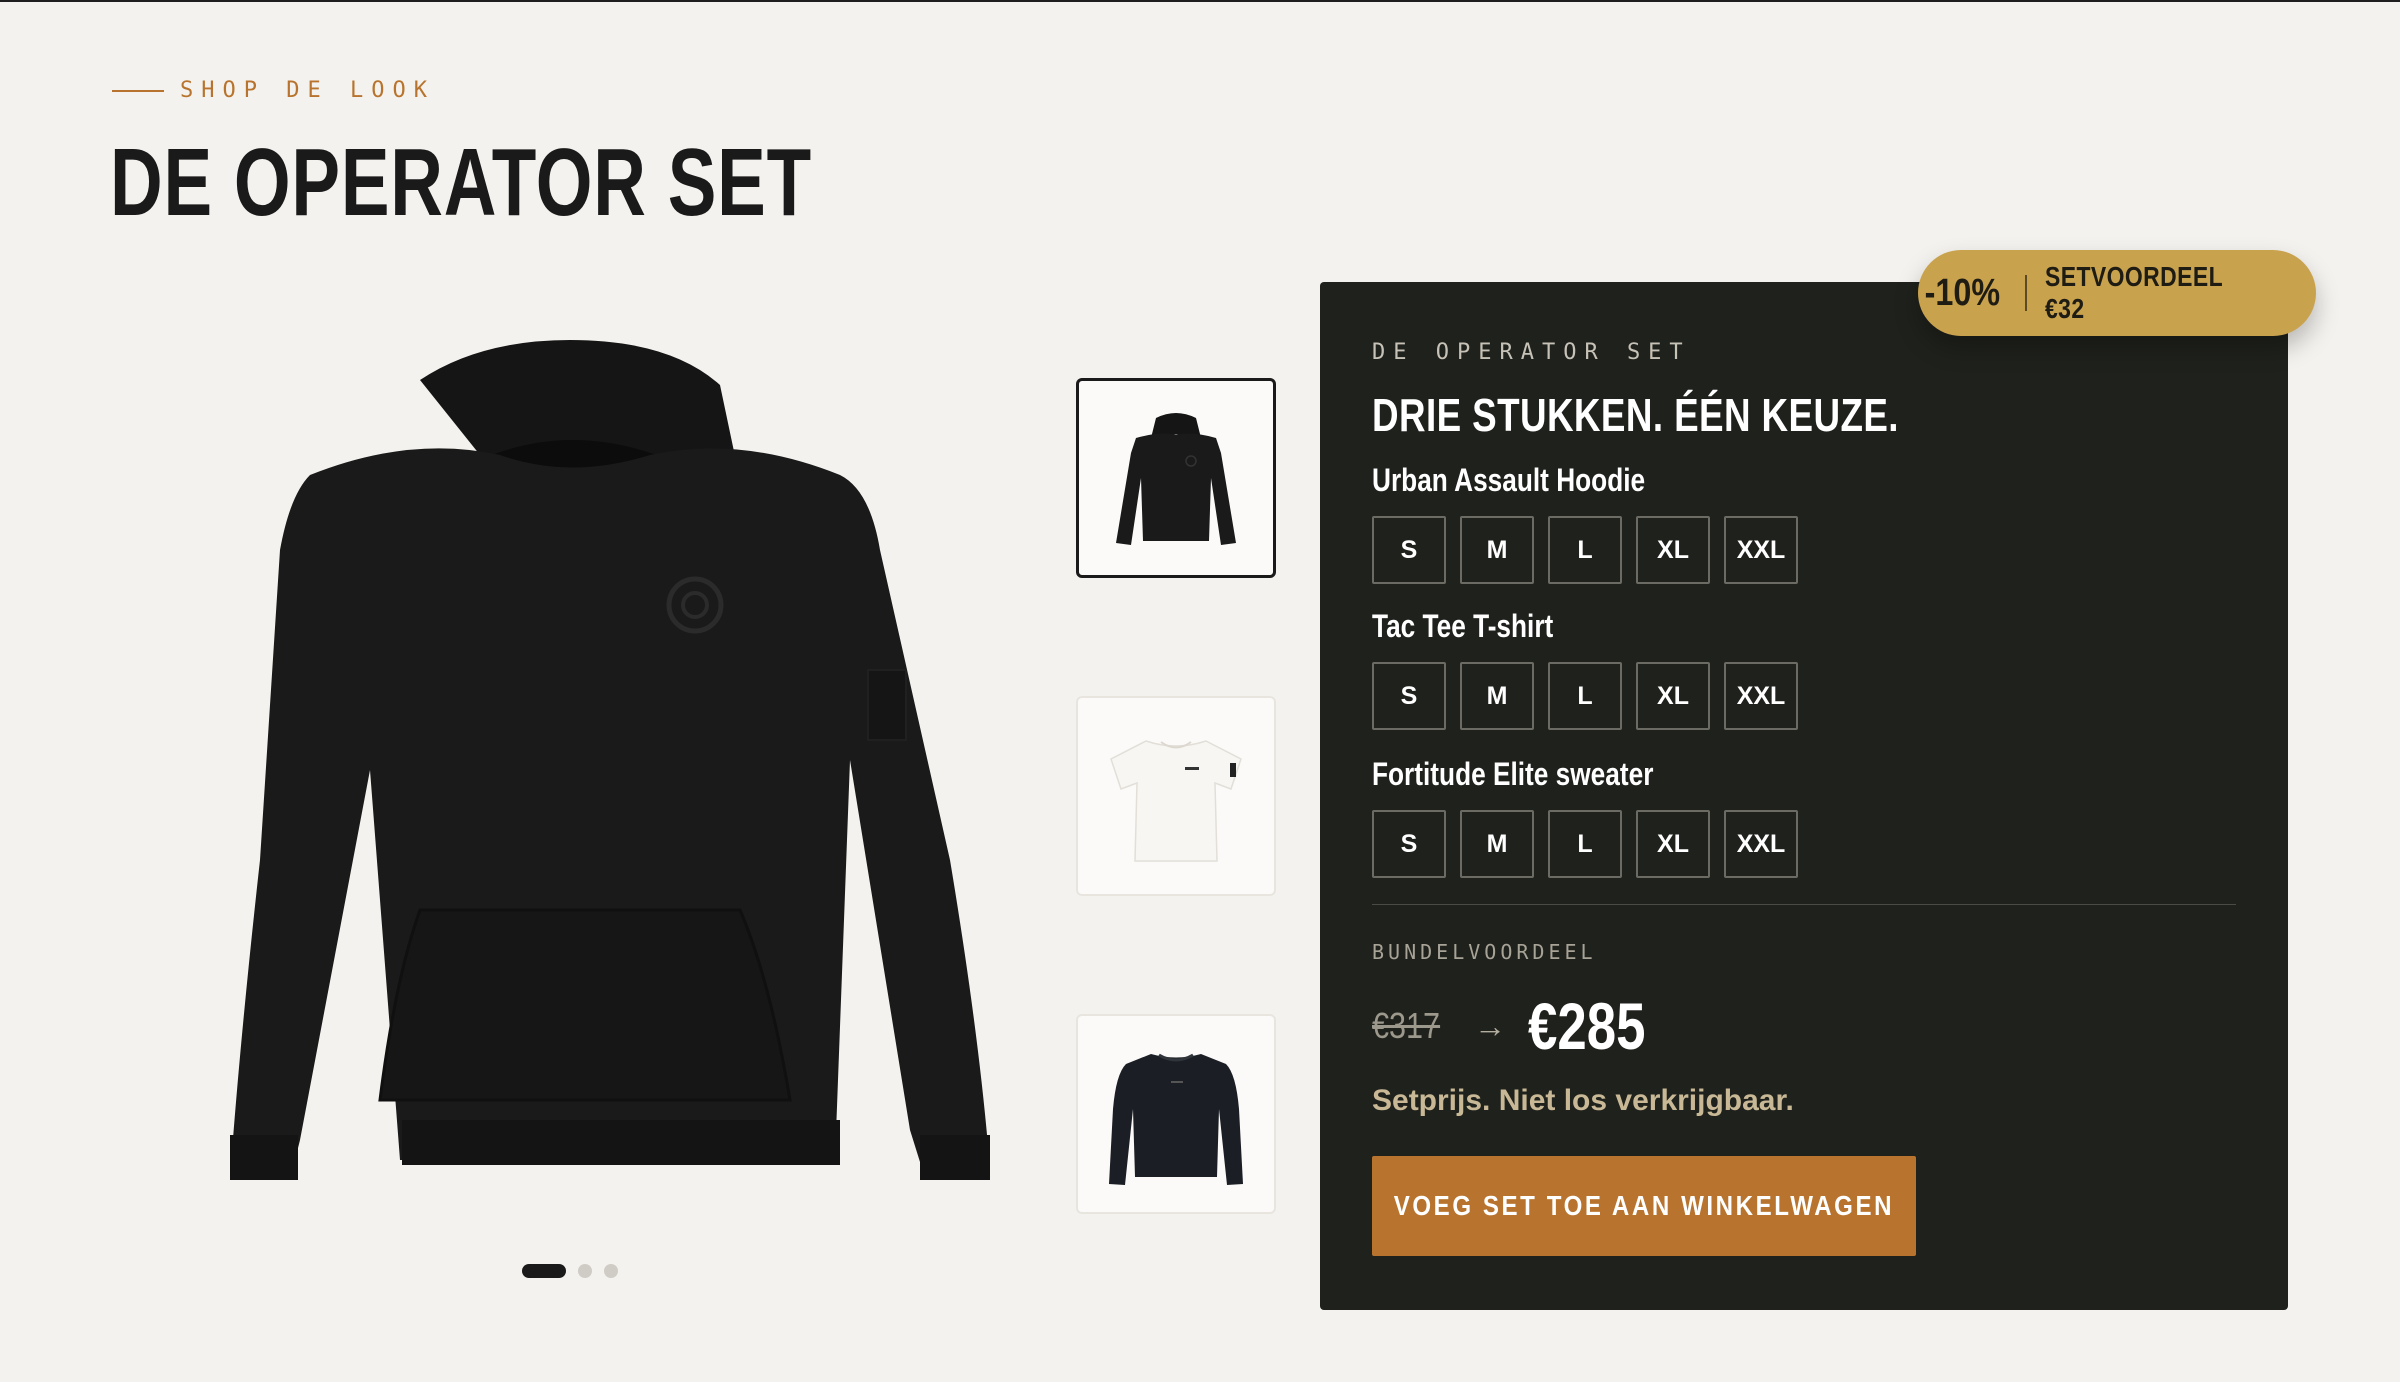  Describe the element at coordinates (1490, 1025) in the screenshot. I see `arrow-right-icon: →` at that location.